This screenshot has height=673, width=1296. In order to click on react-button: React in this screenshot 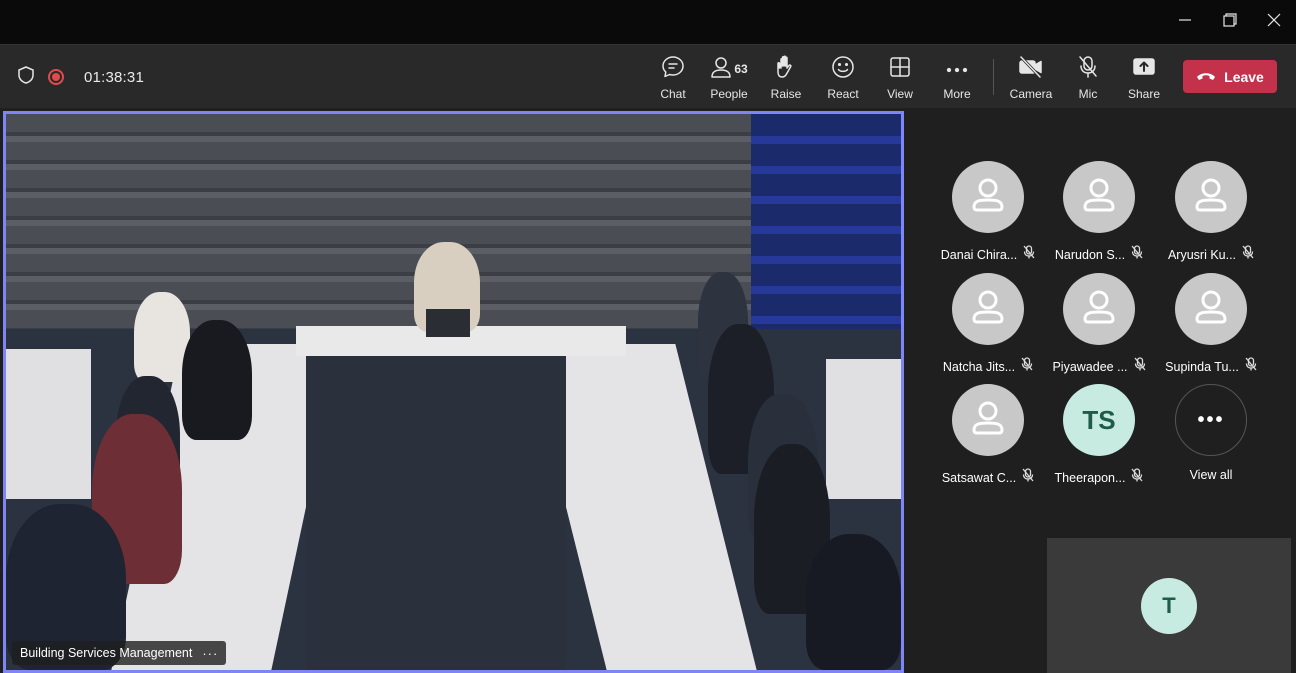, I will do `click(843, 79)`.